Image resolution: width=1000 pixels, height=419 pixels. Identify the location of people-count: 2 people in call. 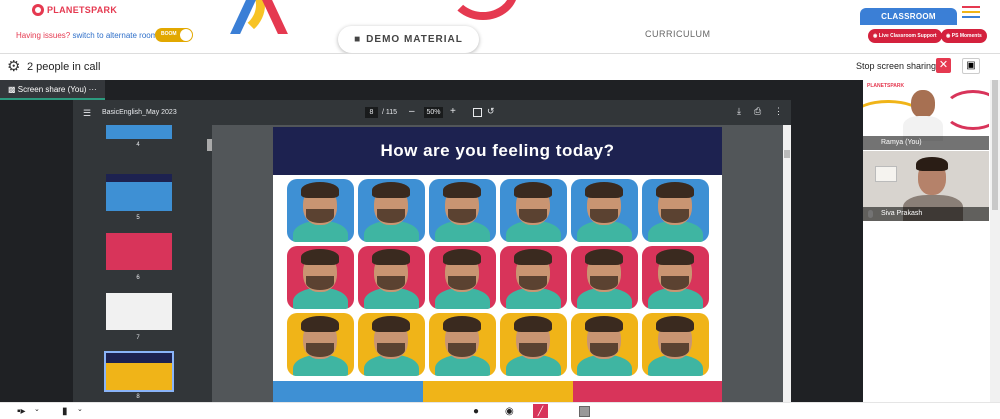
(64, 67).